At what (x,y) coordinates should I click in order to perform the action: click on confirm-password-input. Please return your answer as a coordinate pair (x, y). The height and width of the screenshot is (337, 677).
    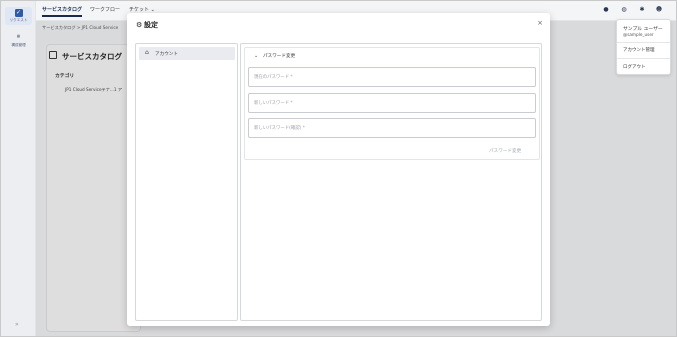
    Looking at the image, I should click on (392, 128).